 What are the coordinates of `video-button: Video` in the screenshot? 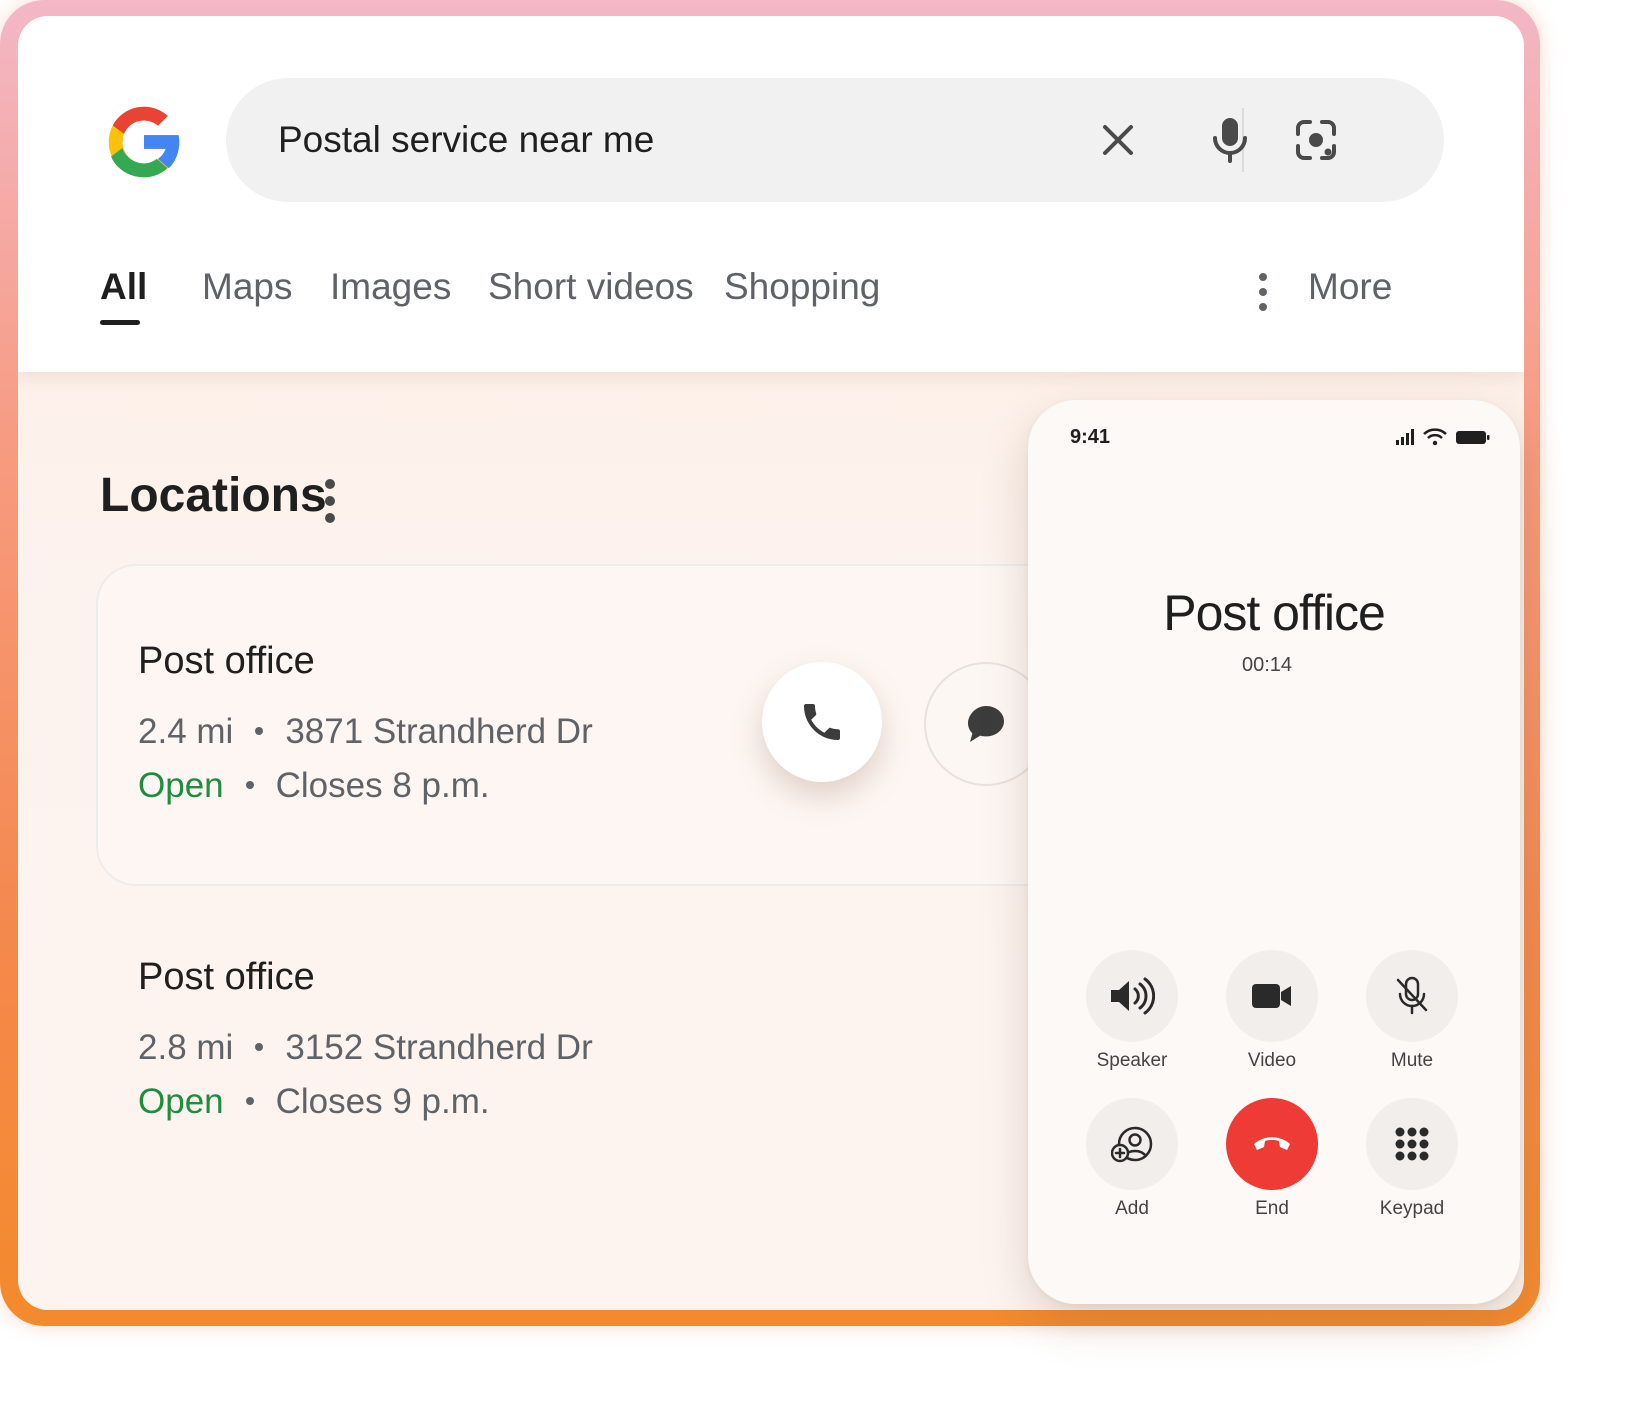 It's located at (1272, 1020).